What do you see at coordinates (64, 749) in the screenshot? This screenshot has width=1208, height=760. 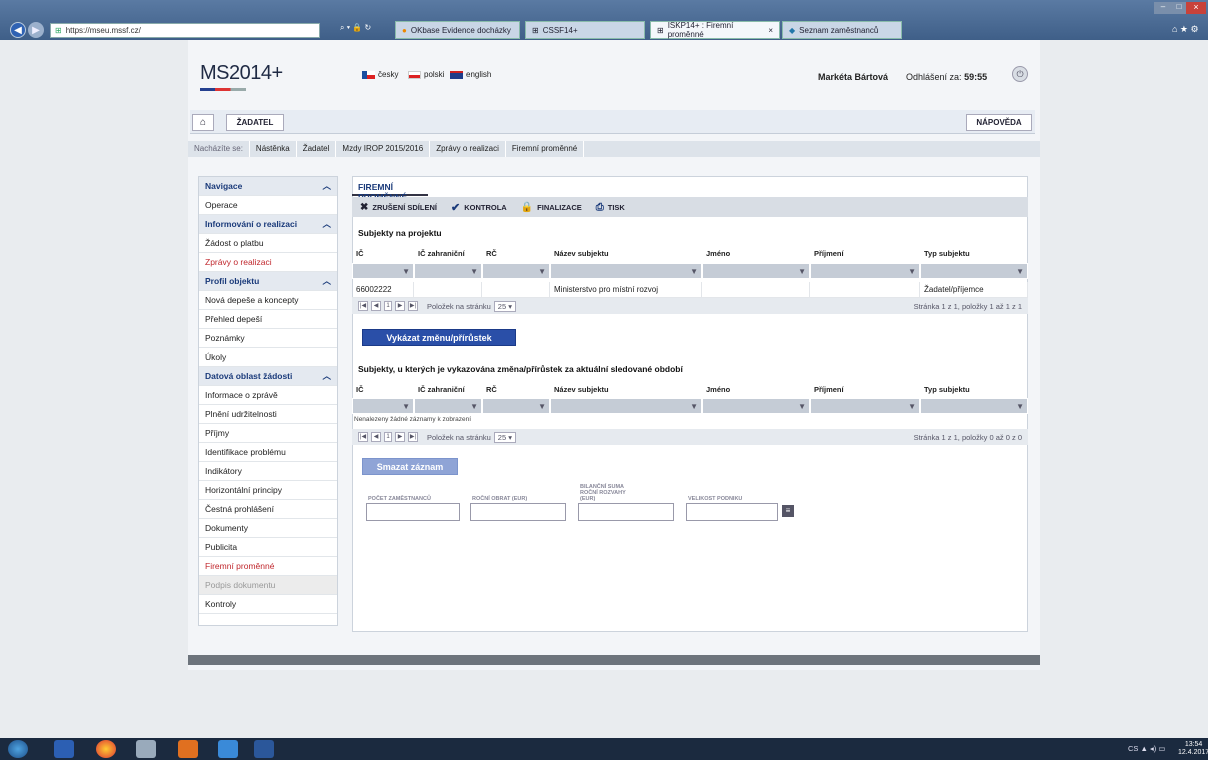 I see `explorer-icon` at bounding box center [64, 749].